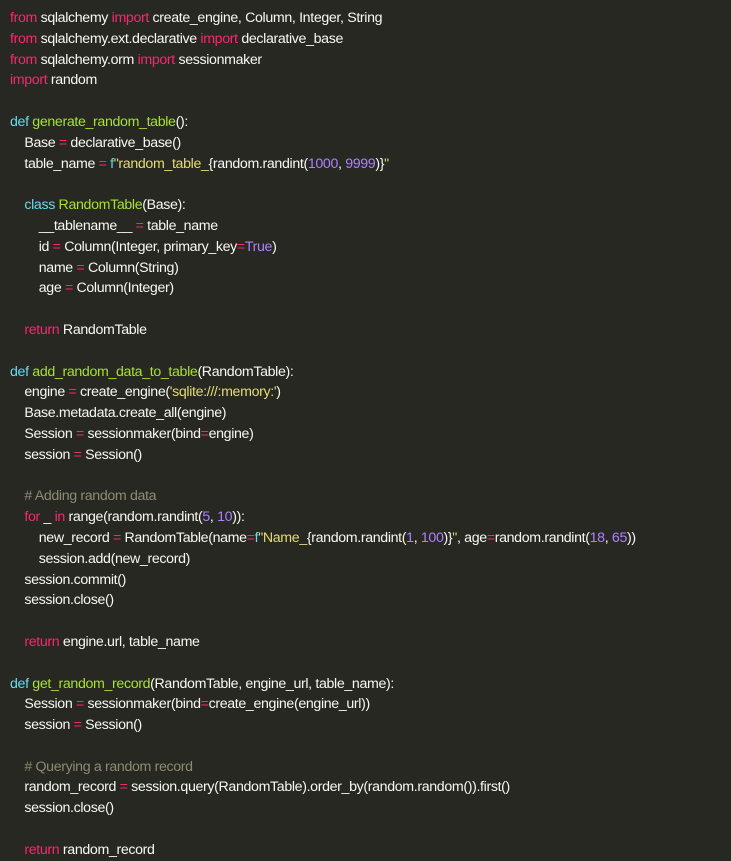 The width and height of the screenshot is (731, 861). Describe the element at coordinates (182, 121) in the screenshot. I see `code-token-default: ():` at that location.